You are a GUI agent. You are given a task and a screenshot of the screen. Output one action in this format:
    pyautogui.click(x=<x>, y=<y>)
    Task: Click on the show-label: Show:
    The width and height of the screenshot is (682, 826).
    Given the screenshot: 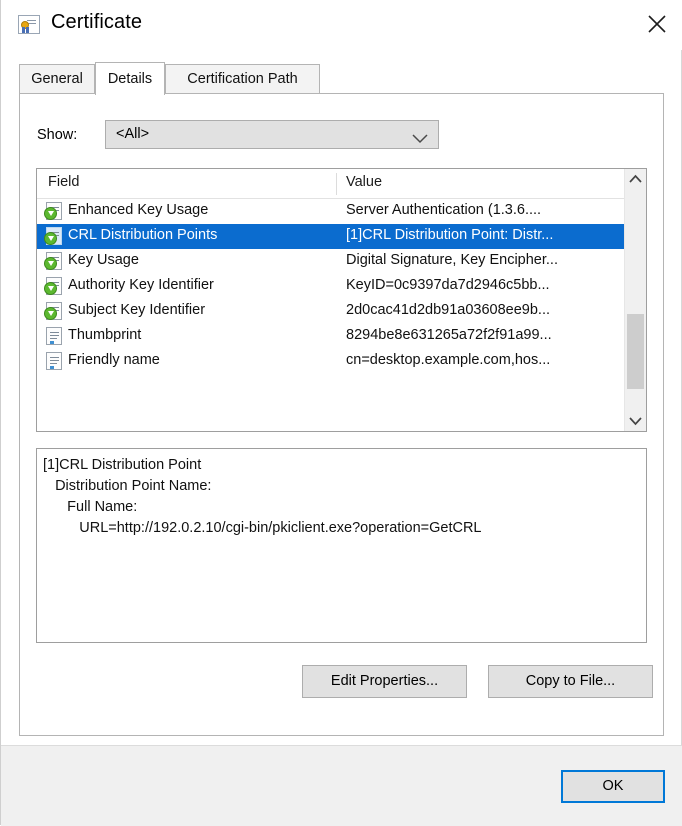 What is the action you would take?
    pyautogui.click(x=57, y=135)
    